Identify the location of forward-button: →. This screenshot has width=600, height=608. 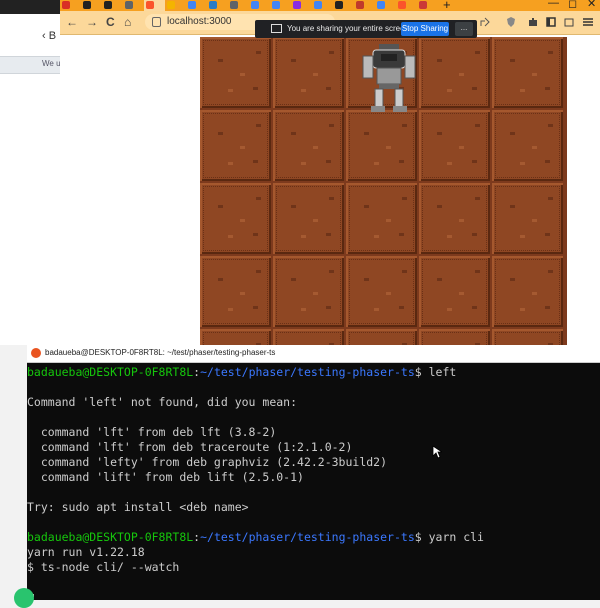
(92, 22).